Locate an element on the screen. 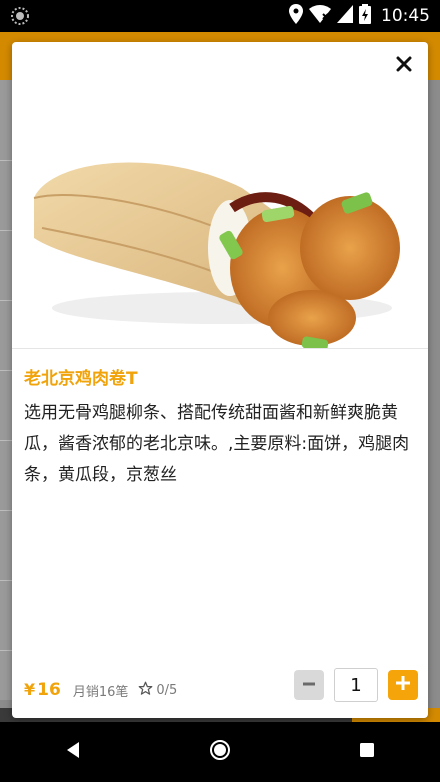  currency-symbol: ¥ is located at coordinates (30, 689).